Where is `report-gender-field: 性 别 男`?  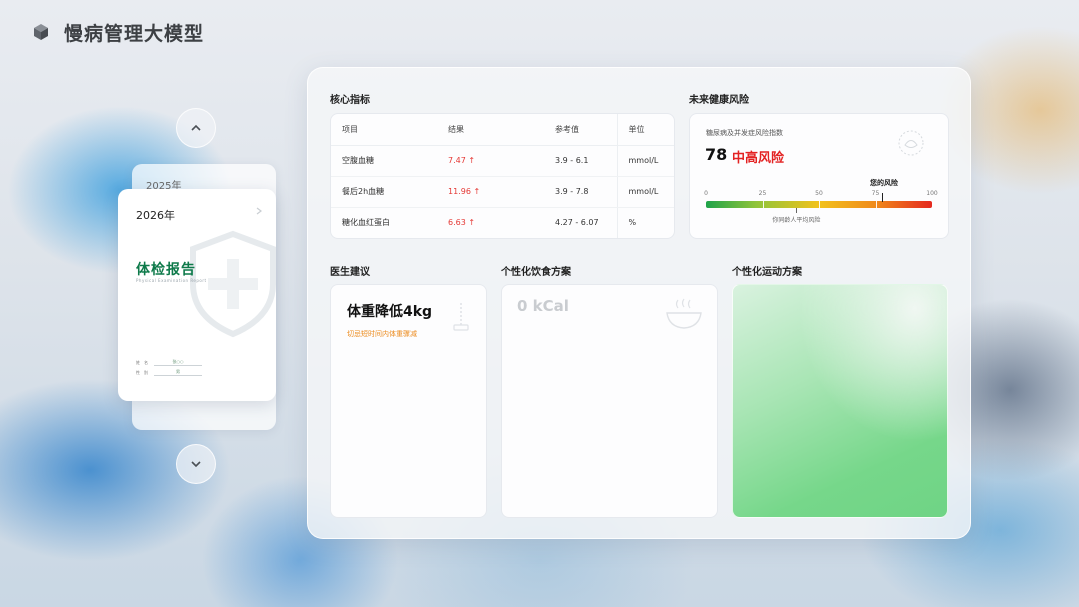 report-gender-field: 性 别 男 is located at coordinates (169, 372).